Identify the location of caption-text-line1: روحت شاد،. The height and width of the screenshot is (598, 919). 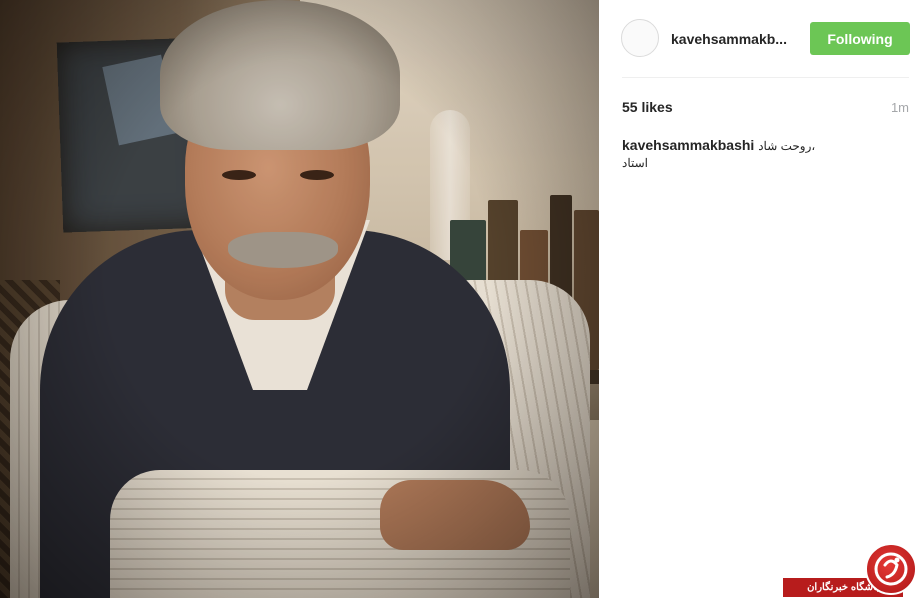
(787, 146).